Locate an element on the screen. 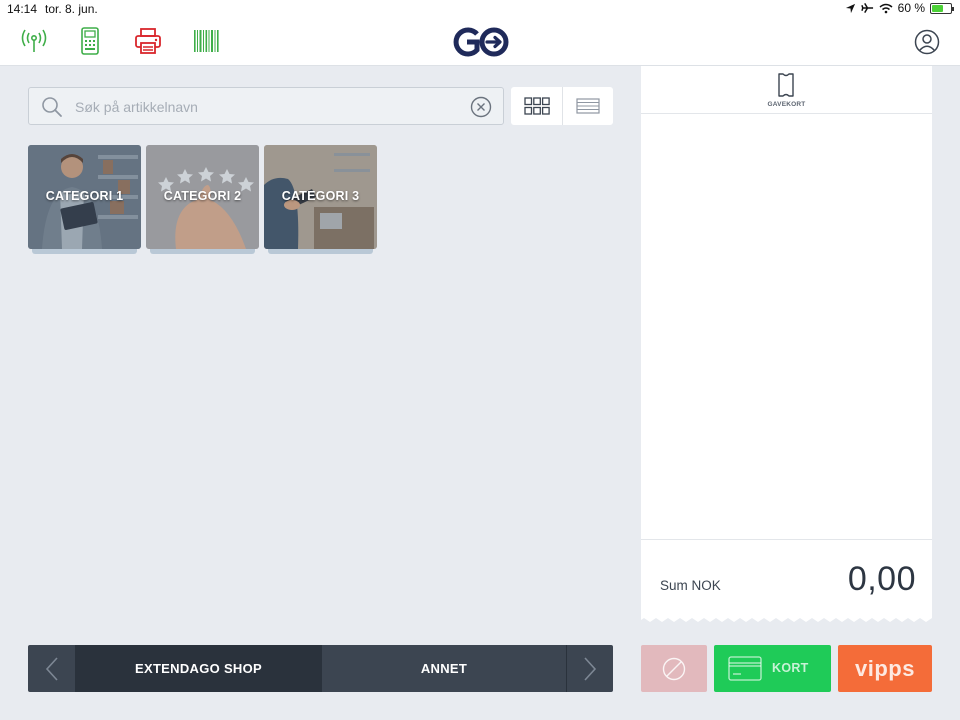  top-bar: 14:14 tor. 8. jun. 60 % is located at coordinates (480, 33).